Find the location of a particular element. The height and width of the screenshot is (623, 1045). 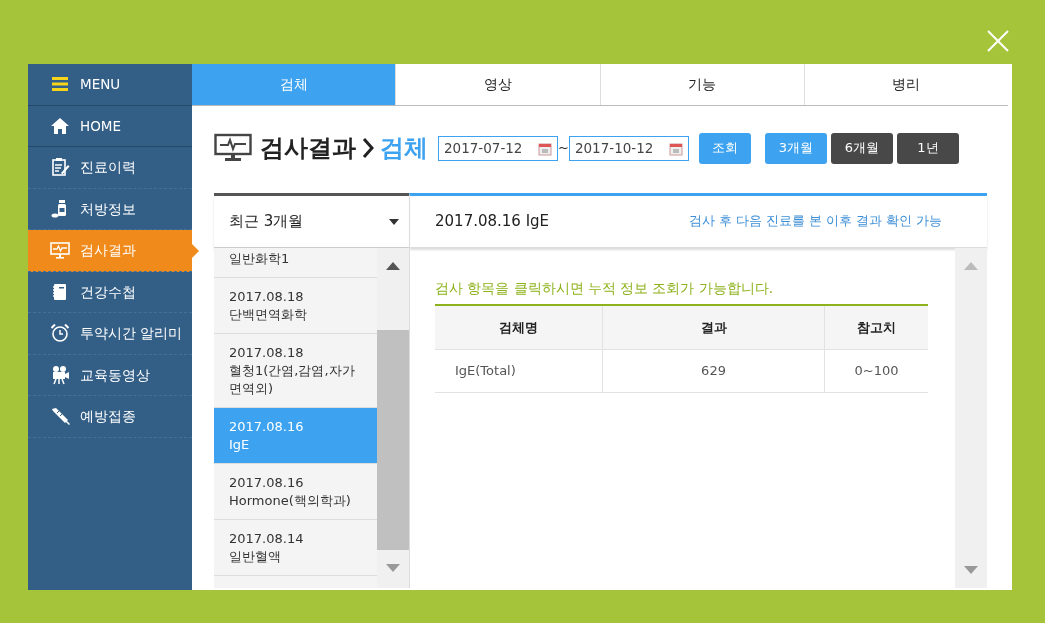

table-cell: IgE(Total) is located at coordinates (519, 371).